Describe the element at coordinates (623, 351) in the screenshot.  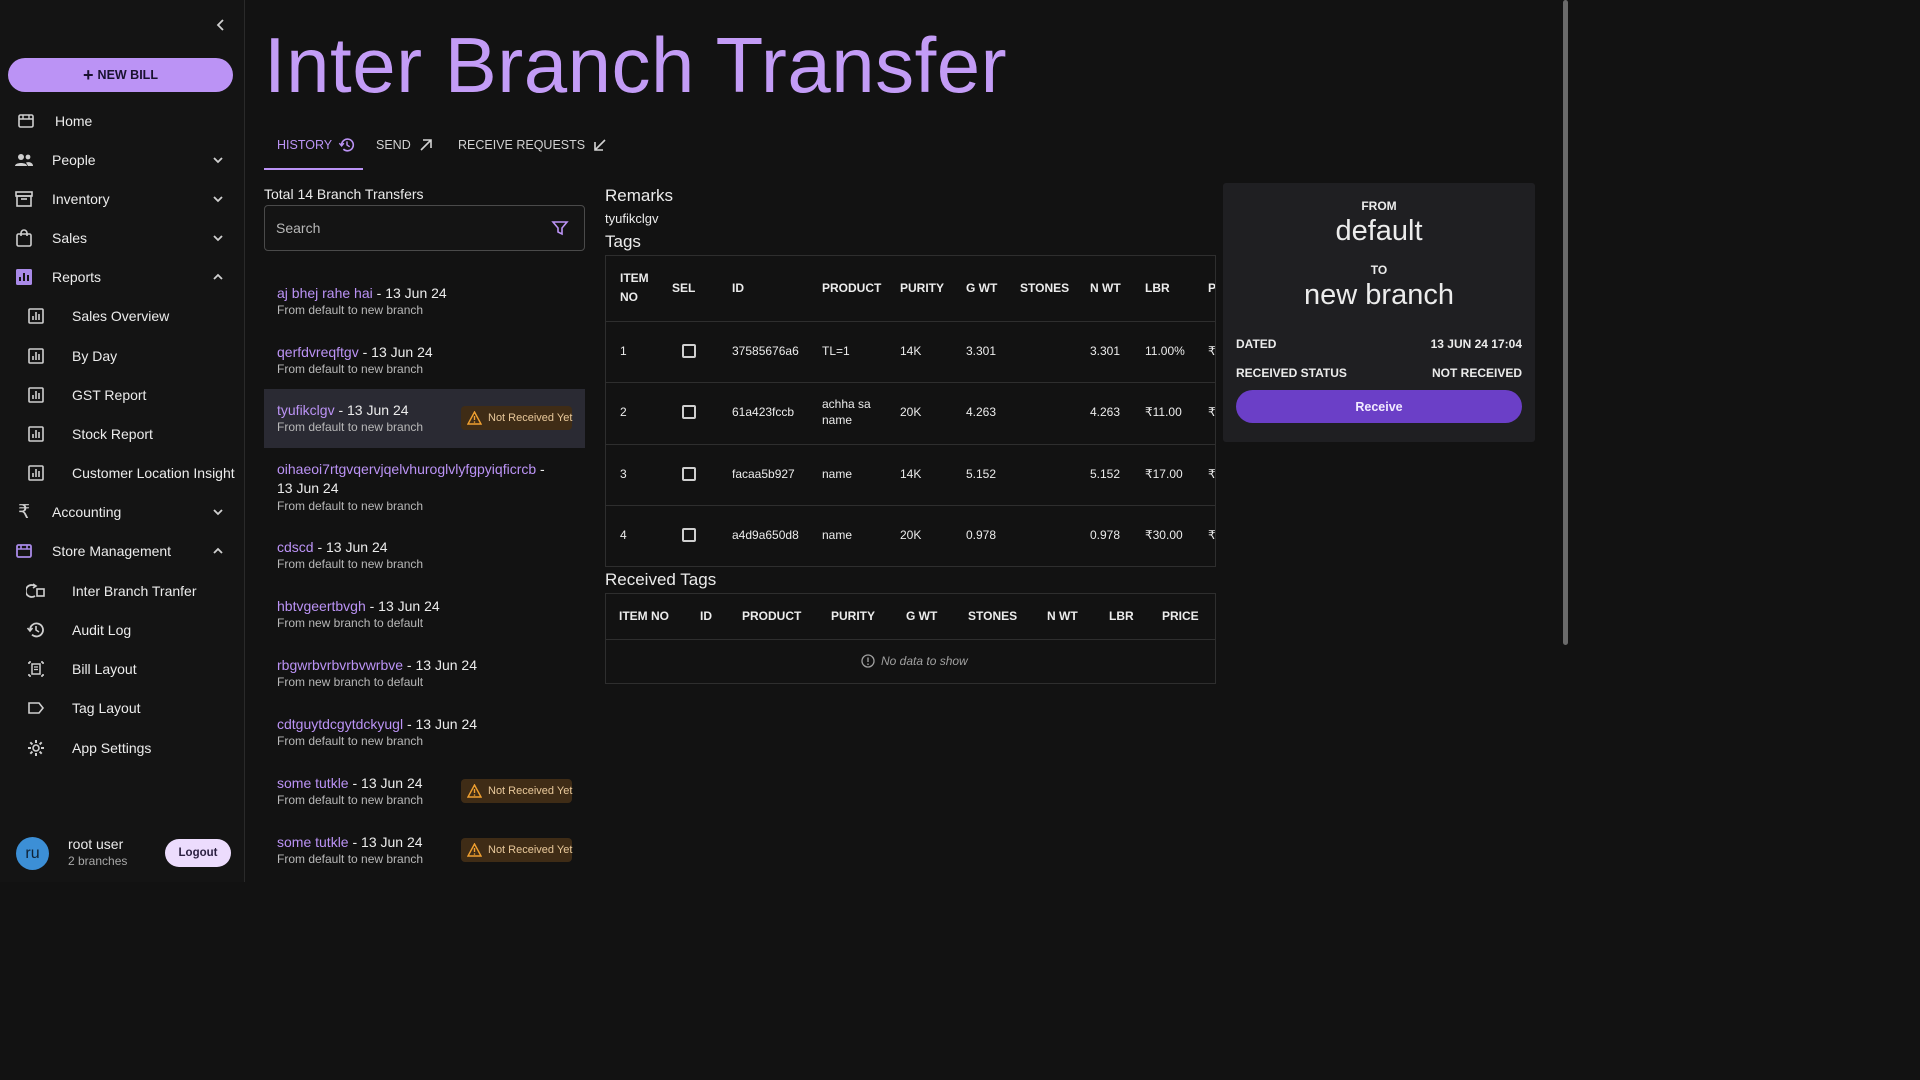
I see `table-cell: 1` at that location.